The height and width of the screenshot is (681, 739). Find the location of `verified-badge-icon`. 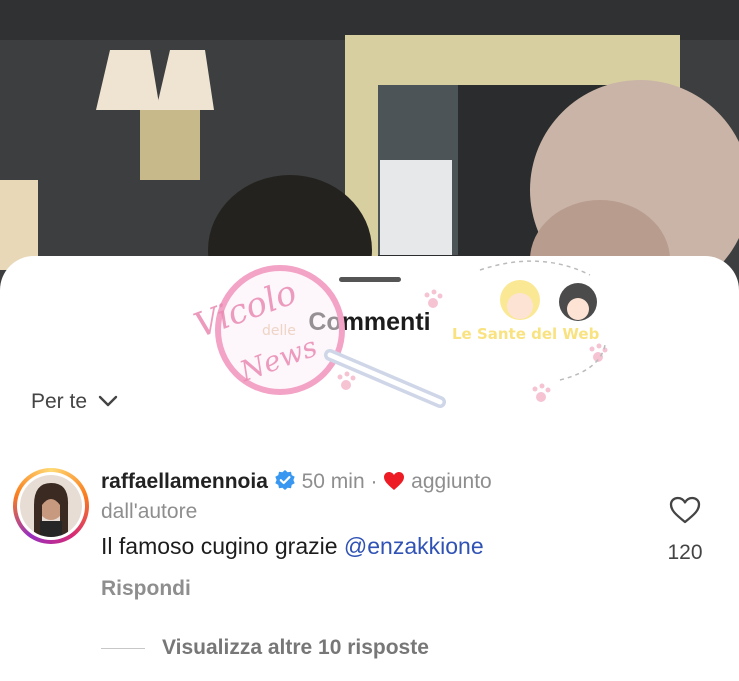

verified-badge-icon is located at coordinates (285, 483).